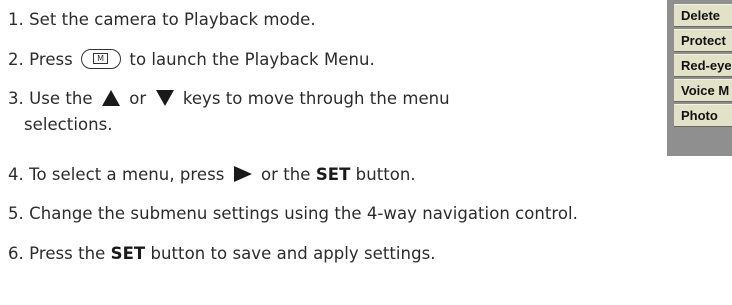 The height and width of the screenshot is (305, 732). I want to click on triangle-right-icon, so click(242, 173).